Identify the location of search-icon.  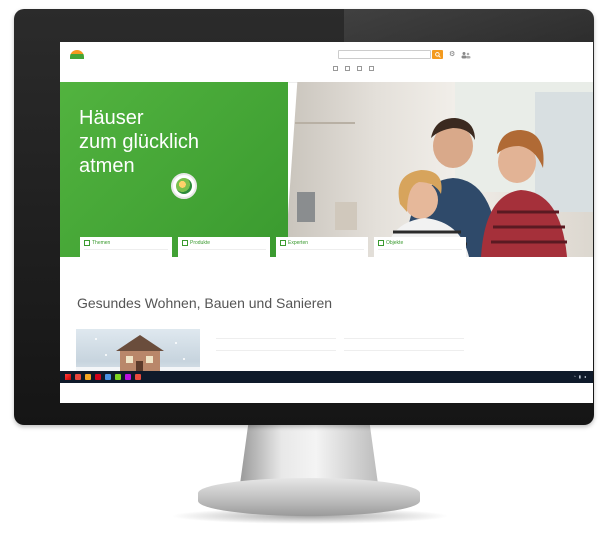
(437, 54).